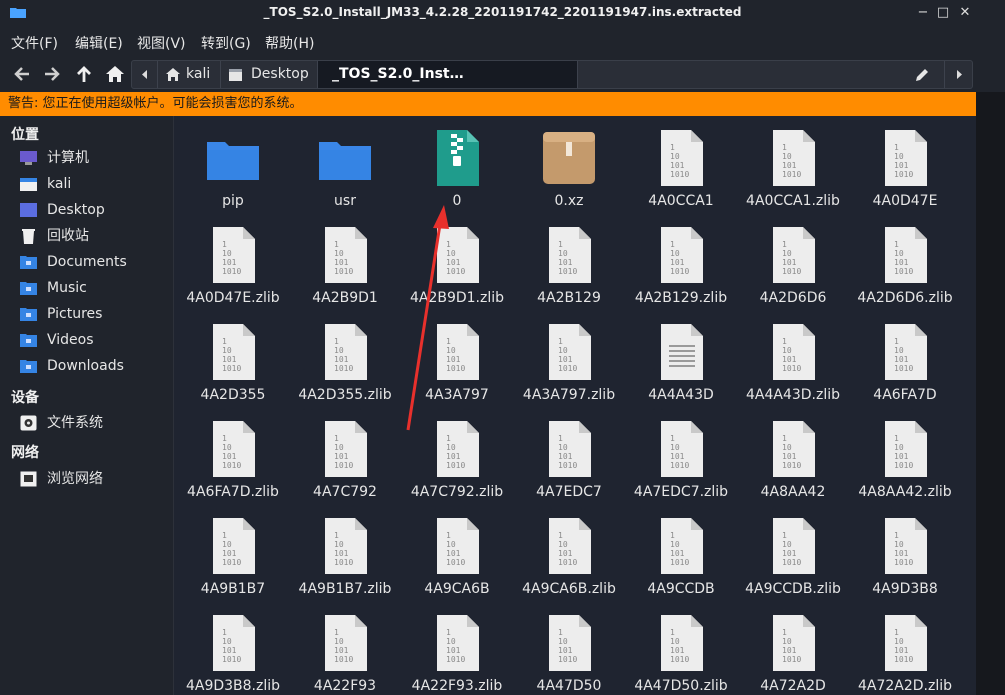  What do you see at coordinates (928, 75) in the screenshot?
I see `edit-path-button` at bounding box center [928, 75].